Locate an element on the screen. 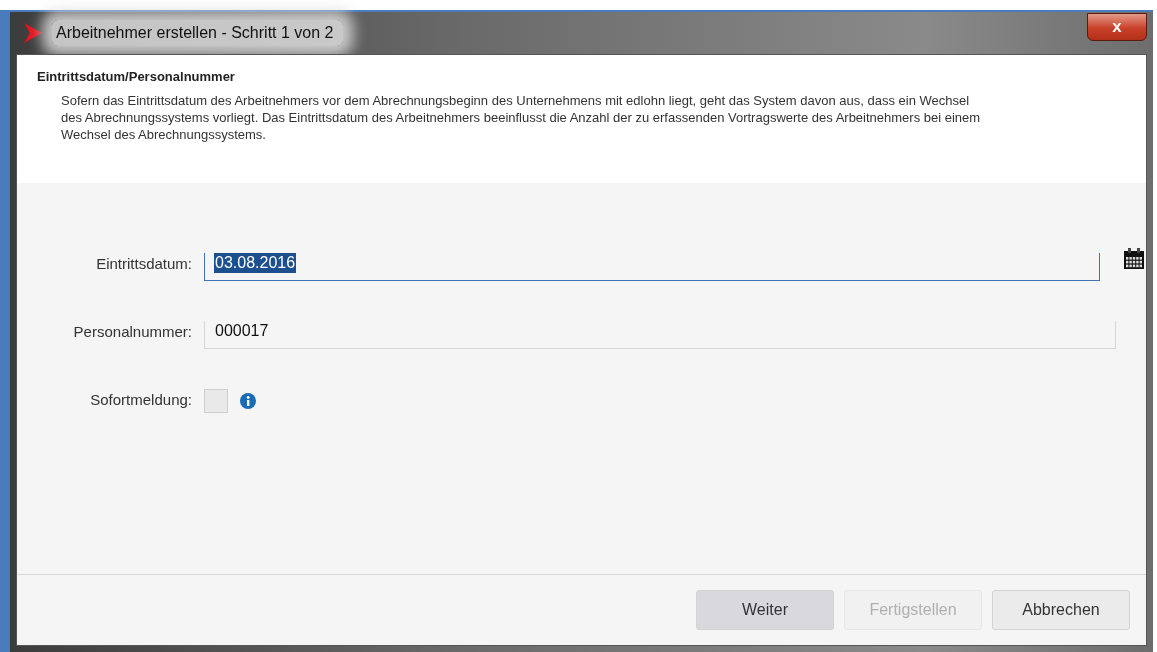 This screenshot has width=1157, height=652. close-button: x is located at coordinates (1117, 27).